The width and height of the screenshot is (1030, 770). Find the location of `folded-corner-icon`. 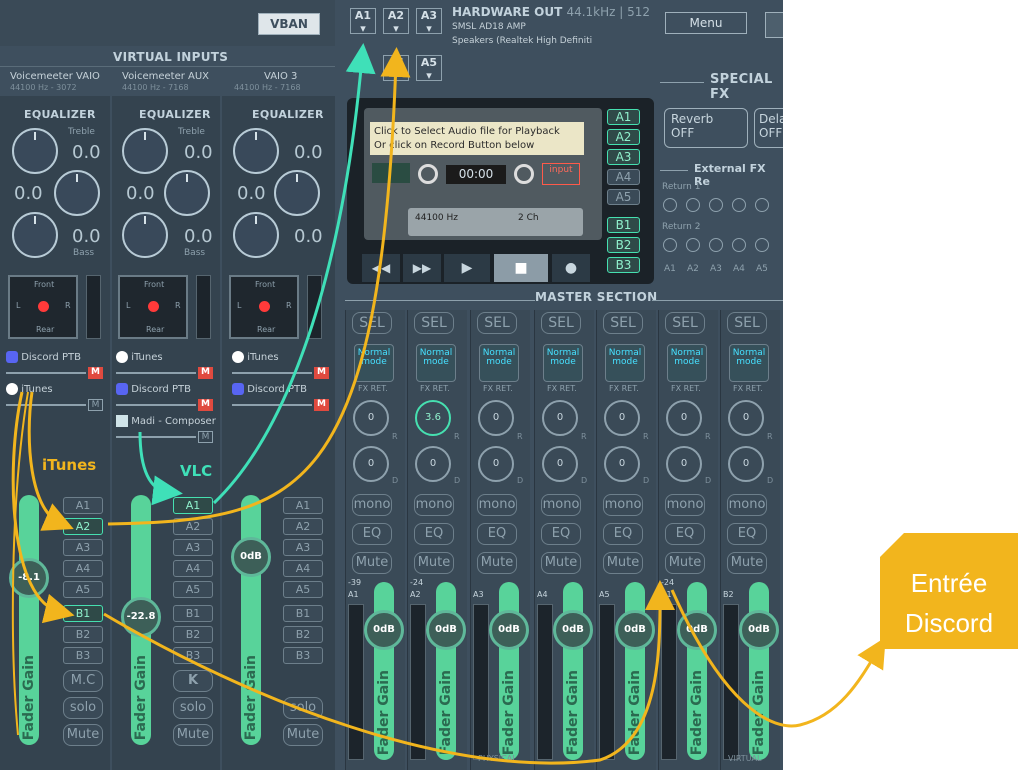

folded-corner-icon is located at coordinates (892, 545).